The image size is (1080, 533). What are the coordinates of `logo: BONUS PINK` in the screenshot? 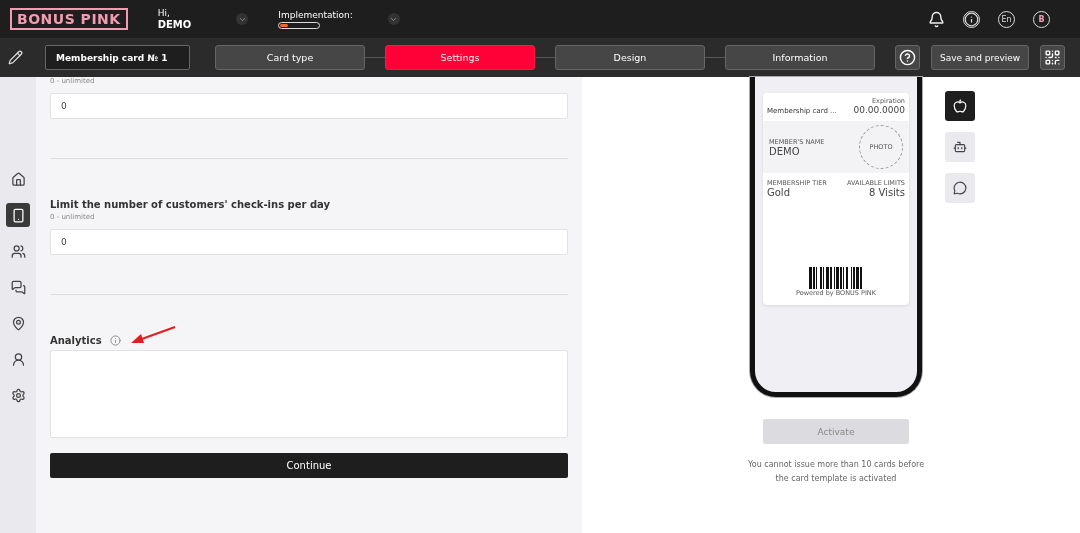 It's located at (69, 19).